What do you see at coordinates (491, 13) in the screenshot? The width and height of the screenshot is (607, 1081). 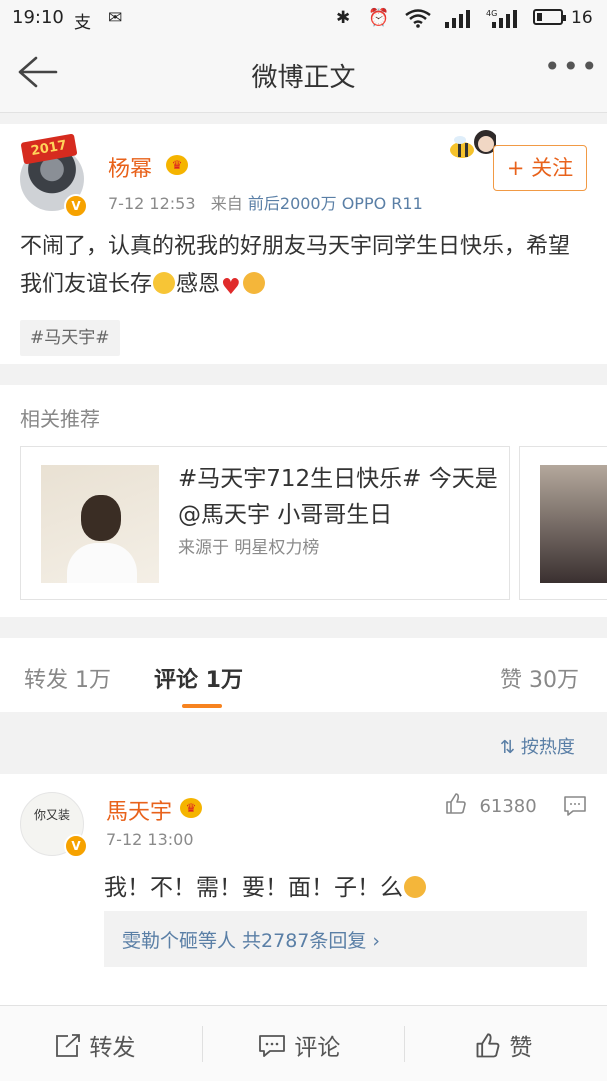 I see `svg-text: 4G` at bounding box center [491, 13].